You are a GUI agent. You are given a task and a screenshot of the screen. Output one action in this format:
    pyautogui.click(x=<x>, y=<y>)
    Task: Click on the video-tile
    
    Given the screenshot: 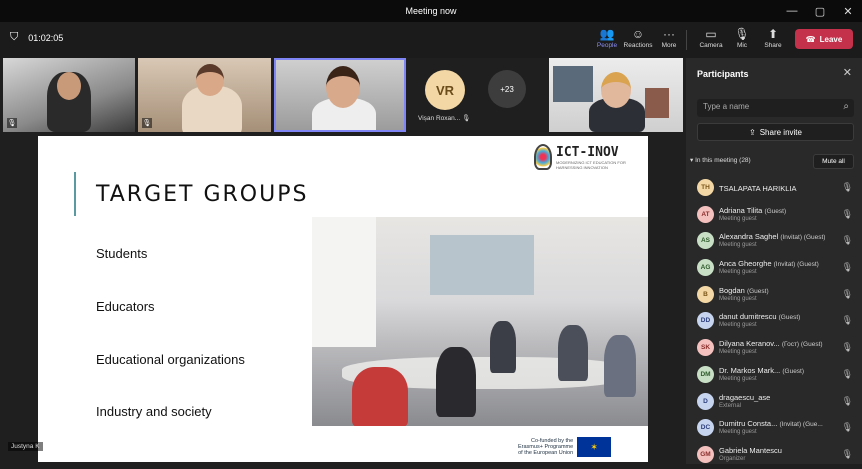 What is the action you would take?
    pyautogui.click(x=616, y=95)
    